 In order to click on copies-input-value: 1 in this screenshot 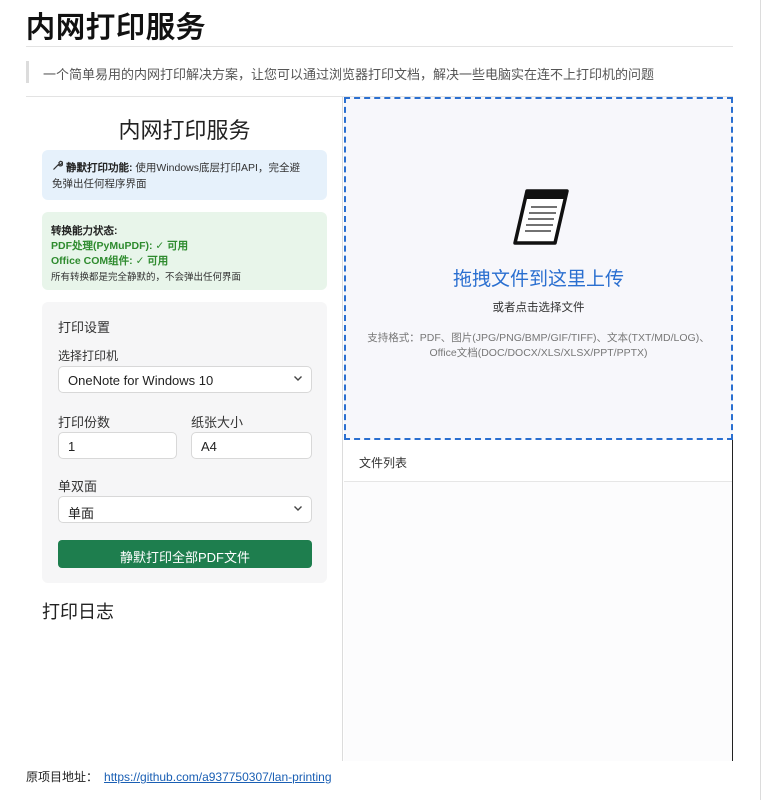, I will do `click(72, 446)`.